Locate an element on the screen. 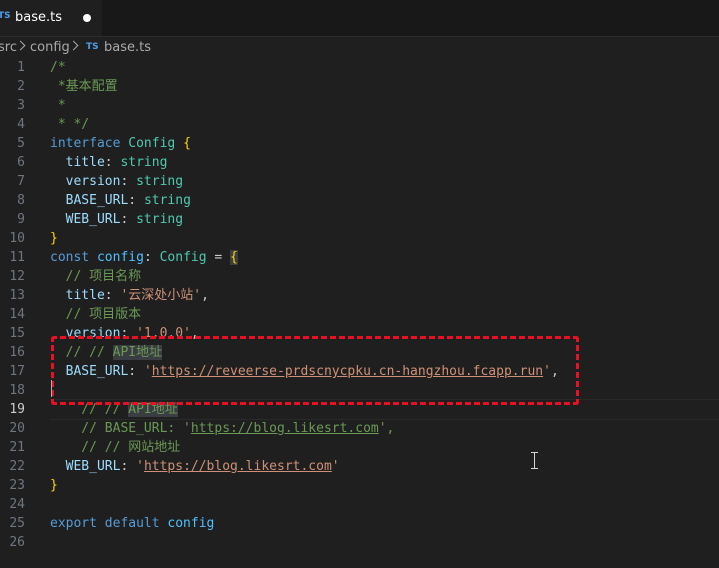  code-token: // 项目名称 is located at coordinates (96, 276).